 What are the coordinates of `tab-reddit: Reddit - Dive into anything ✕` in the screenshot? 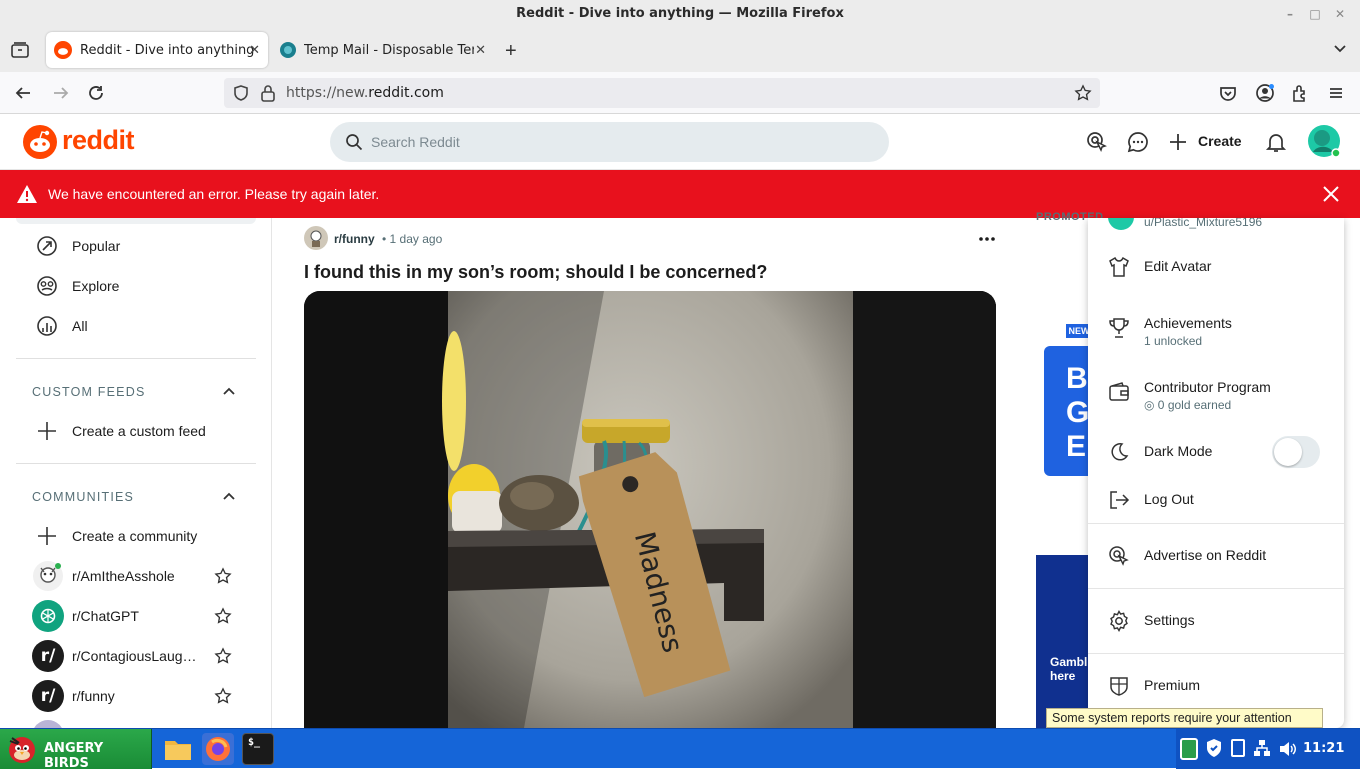 It's located at (157, 50).